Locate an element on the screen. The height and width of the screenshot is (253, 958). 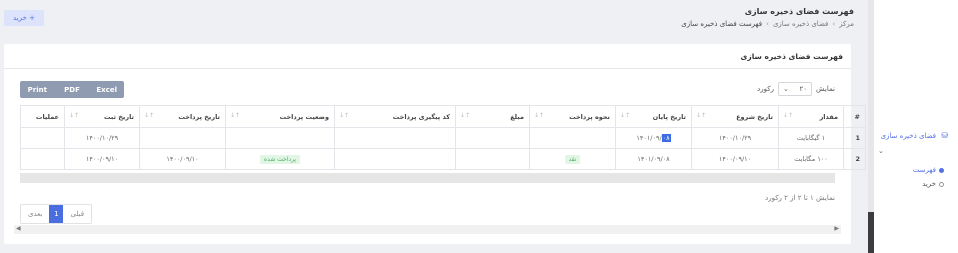
length-label-before: نمایش is located at coordinates (825, 89).